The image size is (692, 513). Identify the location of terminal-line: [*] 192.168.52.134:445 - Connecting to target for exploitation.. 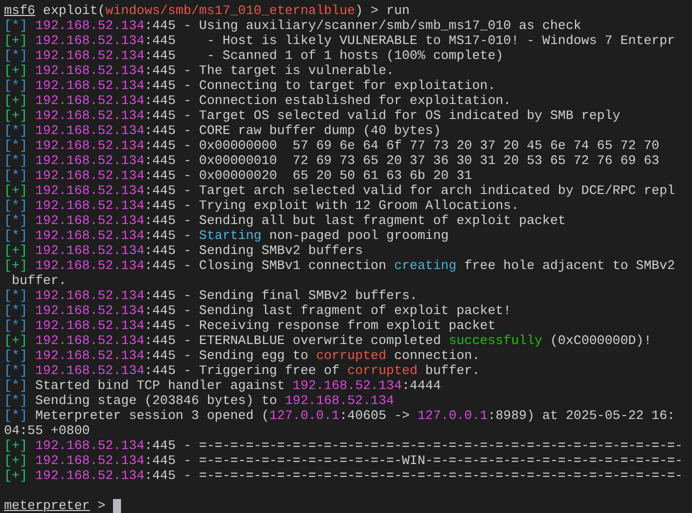
(250, 85).